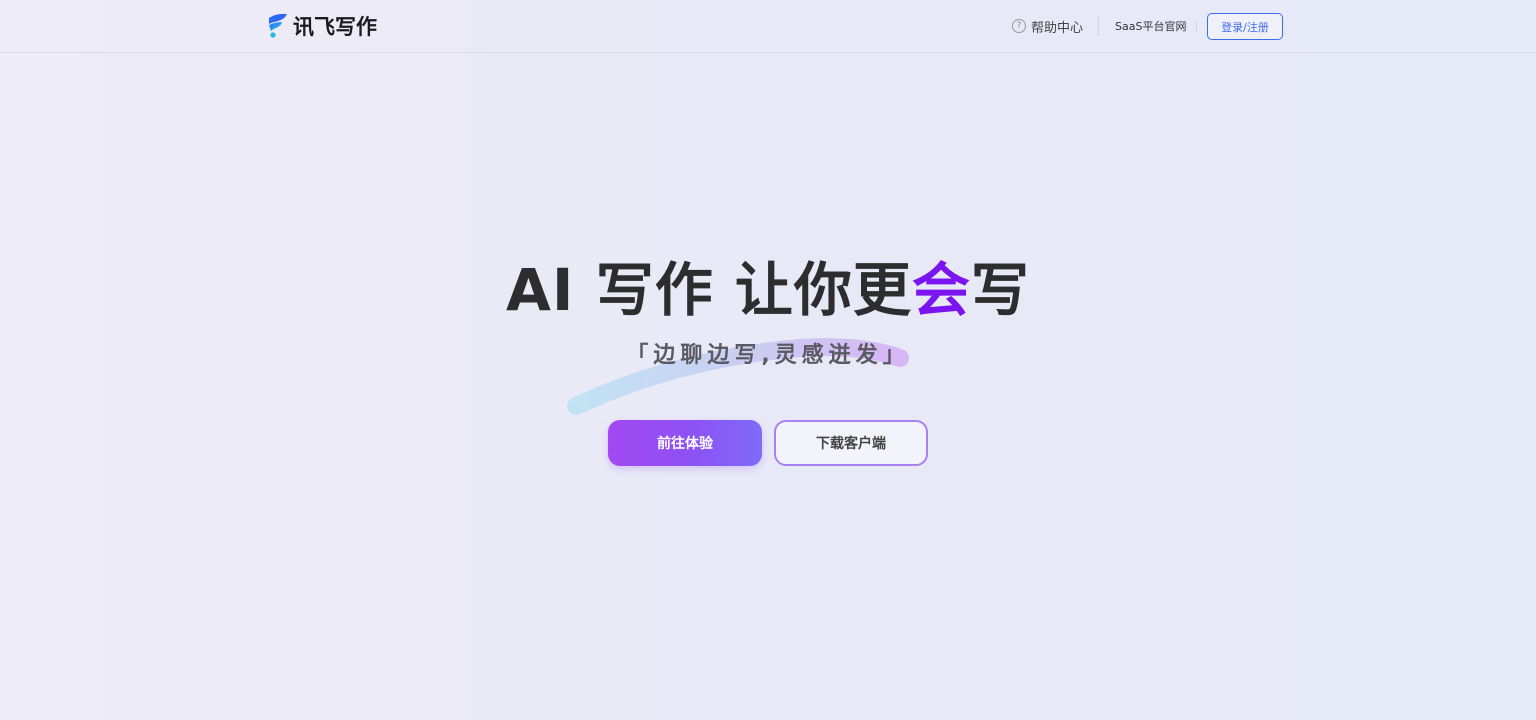  I want to click on hero-title: AI 写作 让你更会写, so click(768, 285).